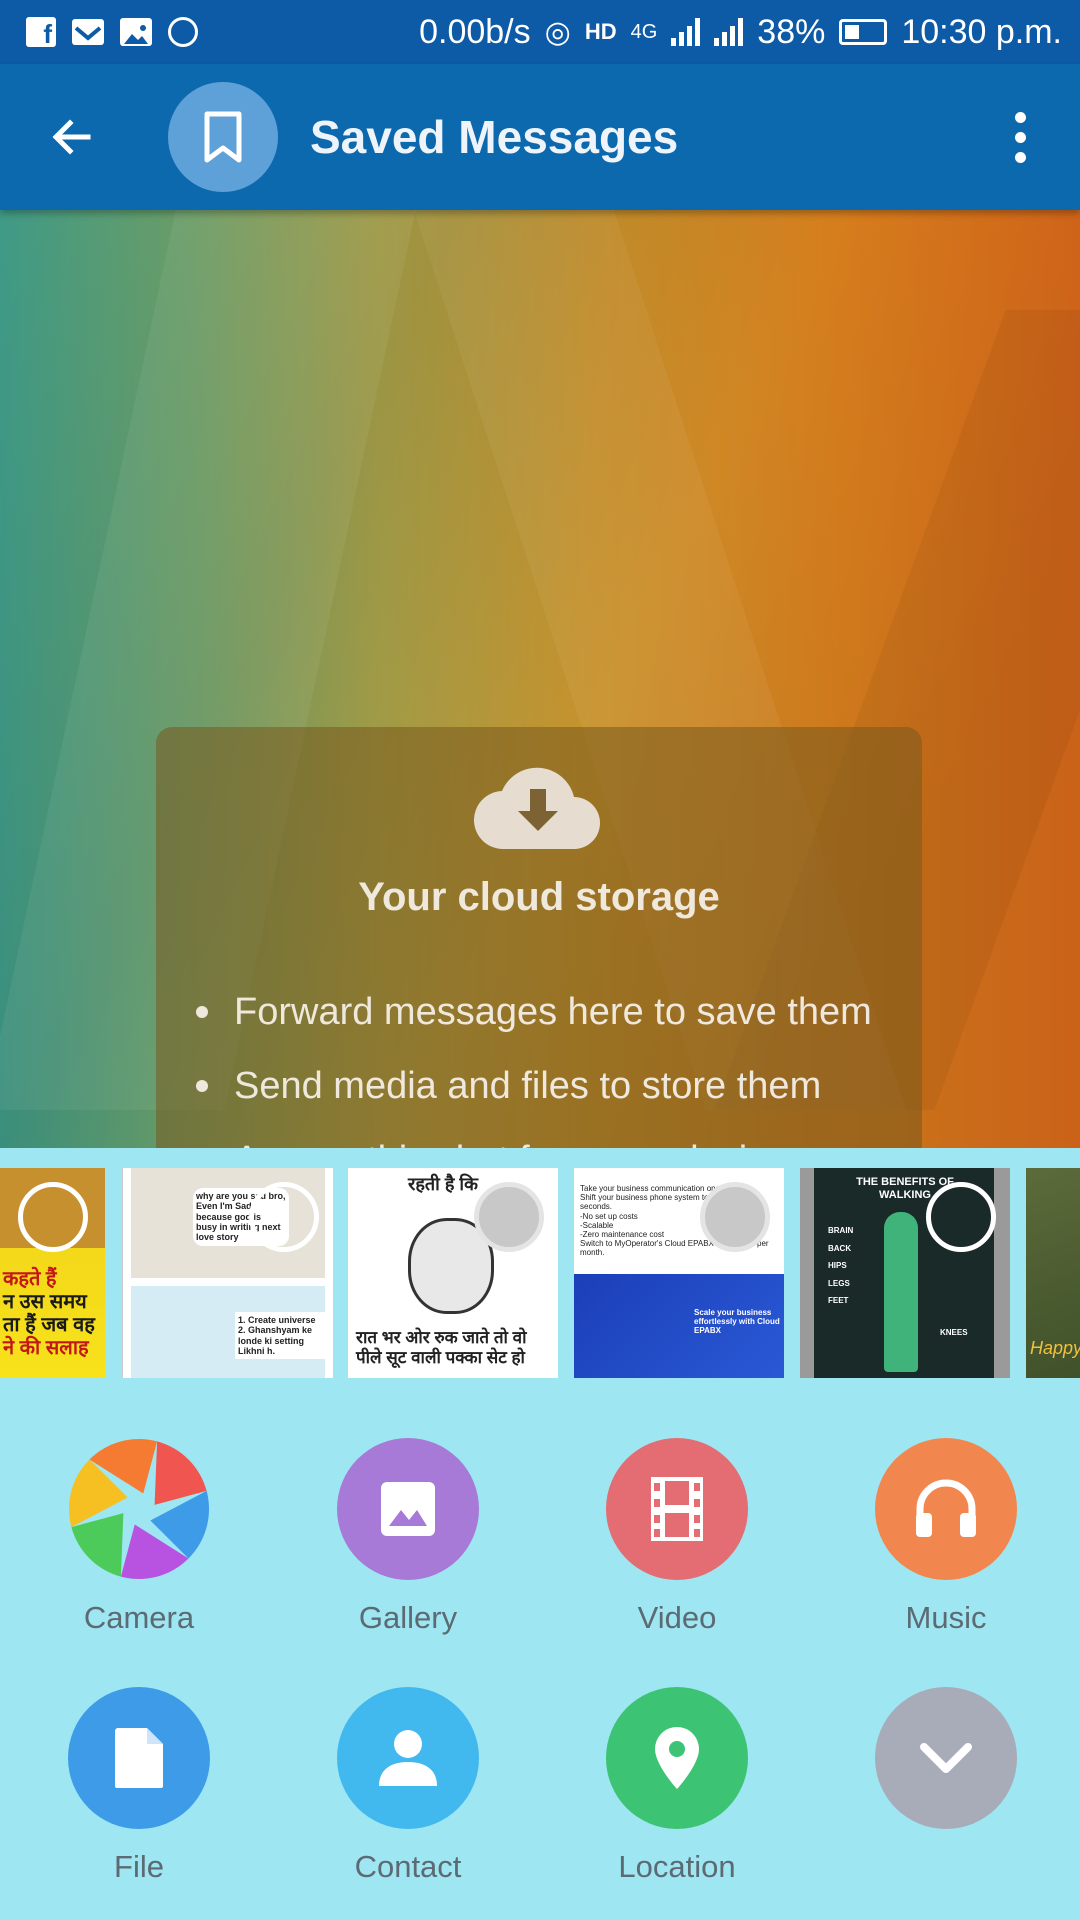 The height and width of the screenshot is (1920, 1080). I want to click on music-button: Music, so click(946, 1537).